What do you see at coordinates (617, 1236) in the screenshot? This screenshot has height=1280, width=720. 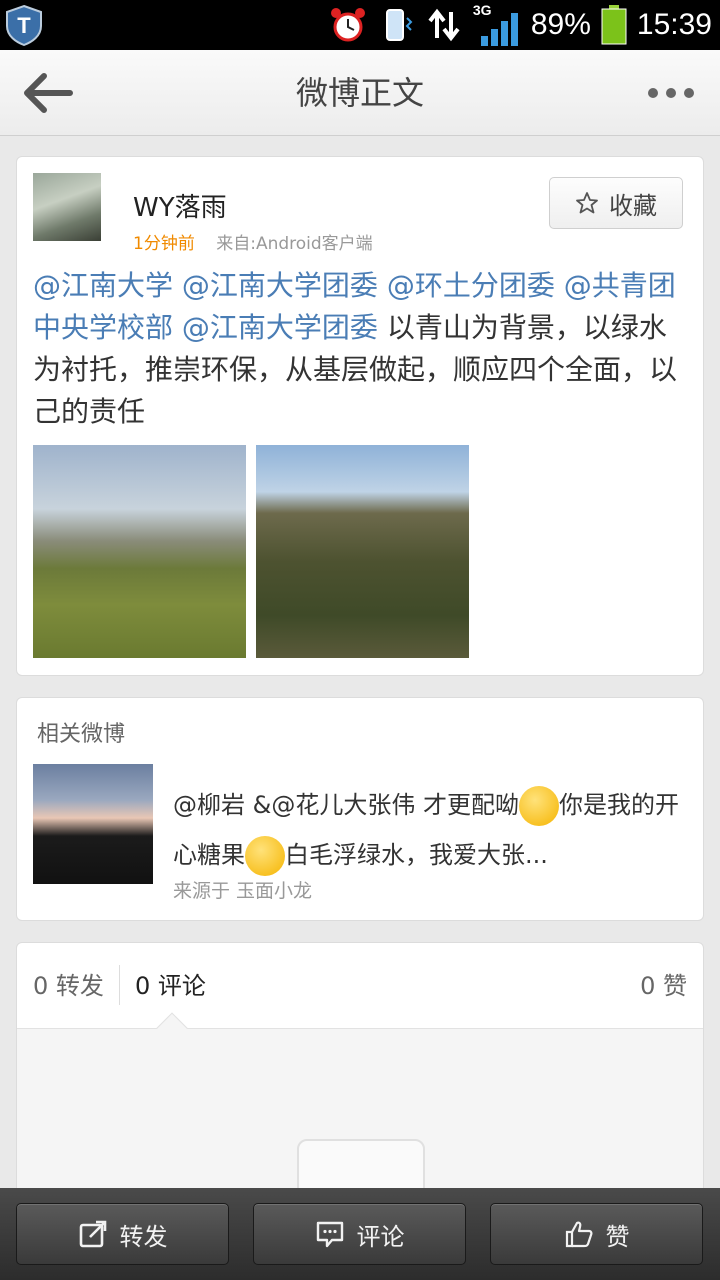 I see `like-label: 赞` at bounding box center [617, 1236].